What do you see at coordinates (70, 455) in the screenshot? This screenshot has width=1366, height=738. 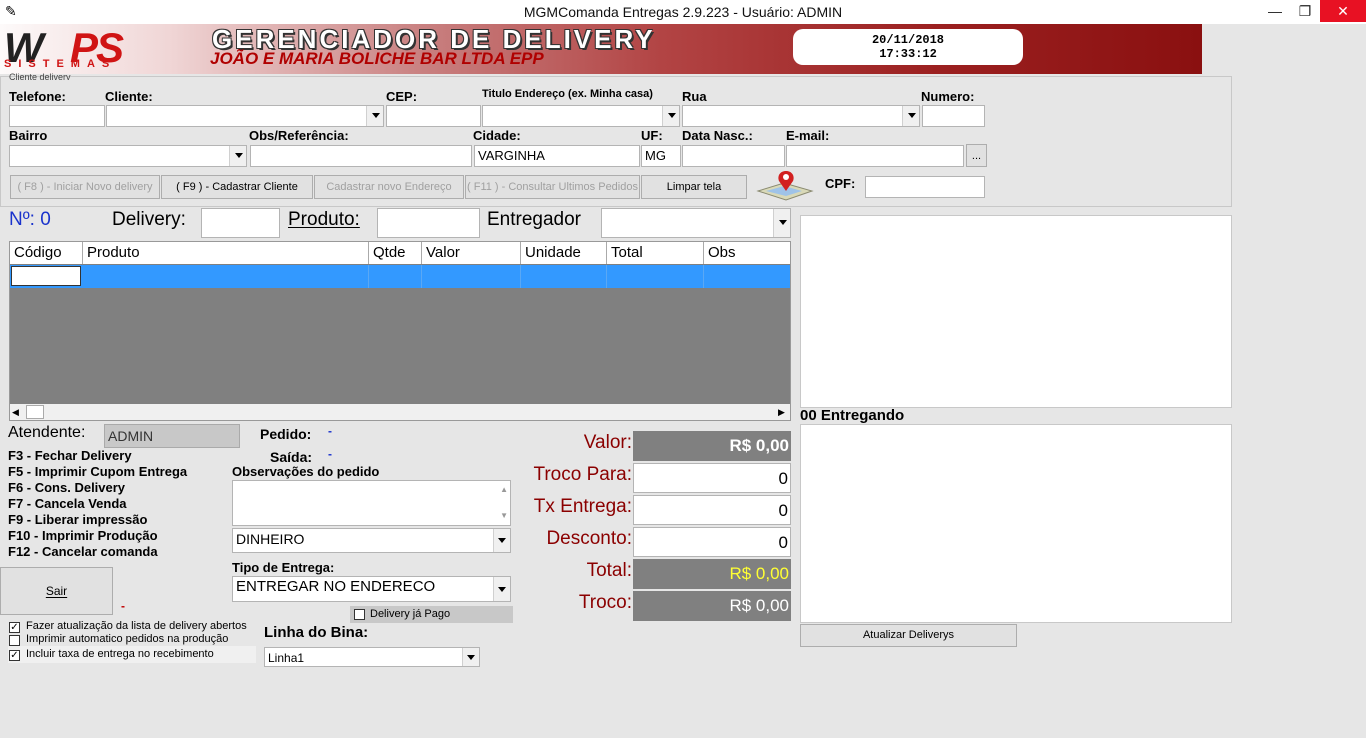 I see `shortcut-item: F3 - Fechar Delivery` at bounding box center [70, 455].